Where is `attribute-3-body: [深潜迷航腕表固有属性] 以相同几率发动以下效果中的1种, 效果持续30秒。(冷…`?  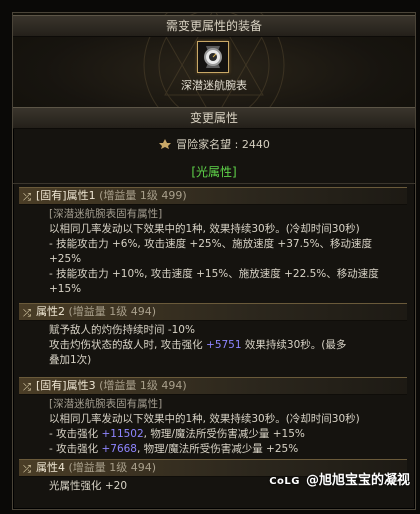
attribute-3-body: [深潜迷航腕表固有属性] 以相同几率发动以下效果中的1种, 效果持续30秒。(冷… is located at coordinates (213, 426).